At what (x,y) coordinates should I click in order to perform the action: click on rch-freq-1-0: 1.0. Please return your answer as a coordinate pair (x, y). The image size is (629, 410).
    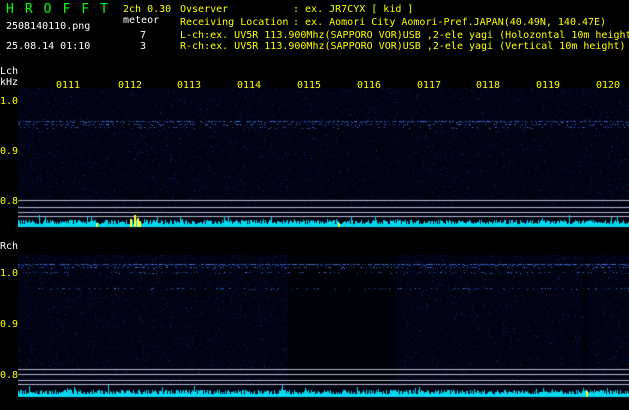
    Looking at the image, I should click on (9, 273).